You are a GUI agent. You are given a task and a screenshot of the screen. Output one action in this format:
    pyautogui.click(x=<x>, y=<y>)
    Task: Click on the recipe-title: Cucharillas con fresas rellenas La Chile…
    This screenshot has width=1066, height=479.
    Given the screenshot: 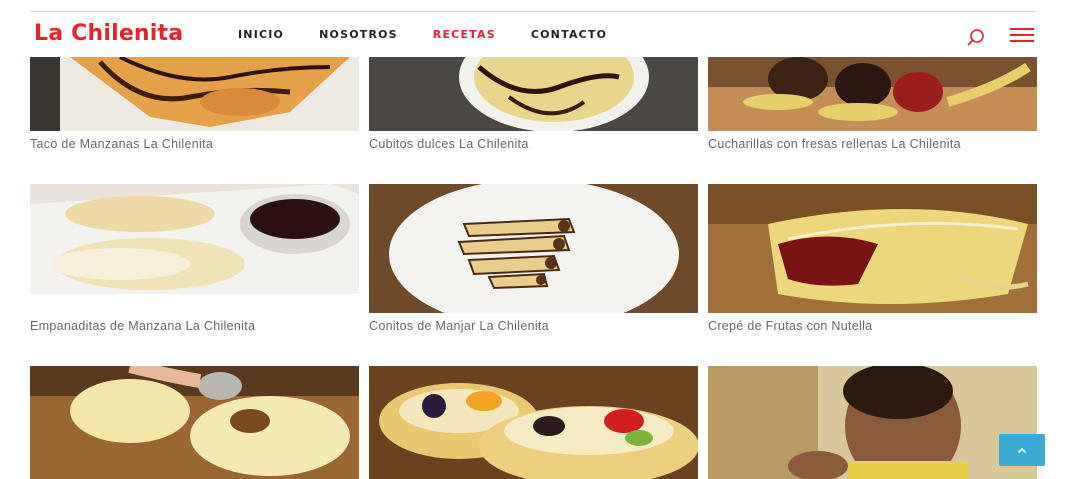 What is the action you would take?
    pyautogui.click(x=853, y=144)
    